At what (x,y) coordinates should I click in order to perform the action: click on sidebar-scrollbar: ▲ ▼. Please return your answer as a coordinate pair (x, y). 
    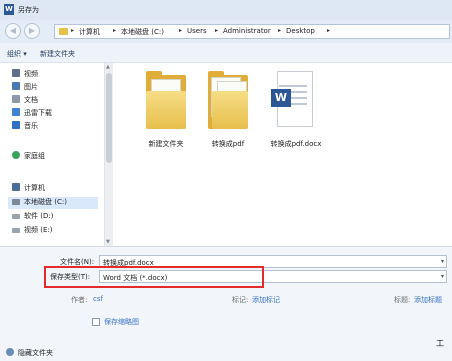
    Looking at the image, I should click on (108, 154).